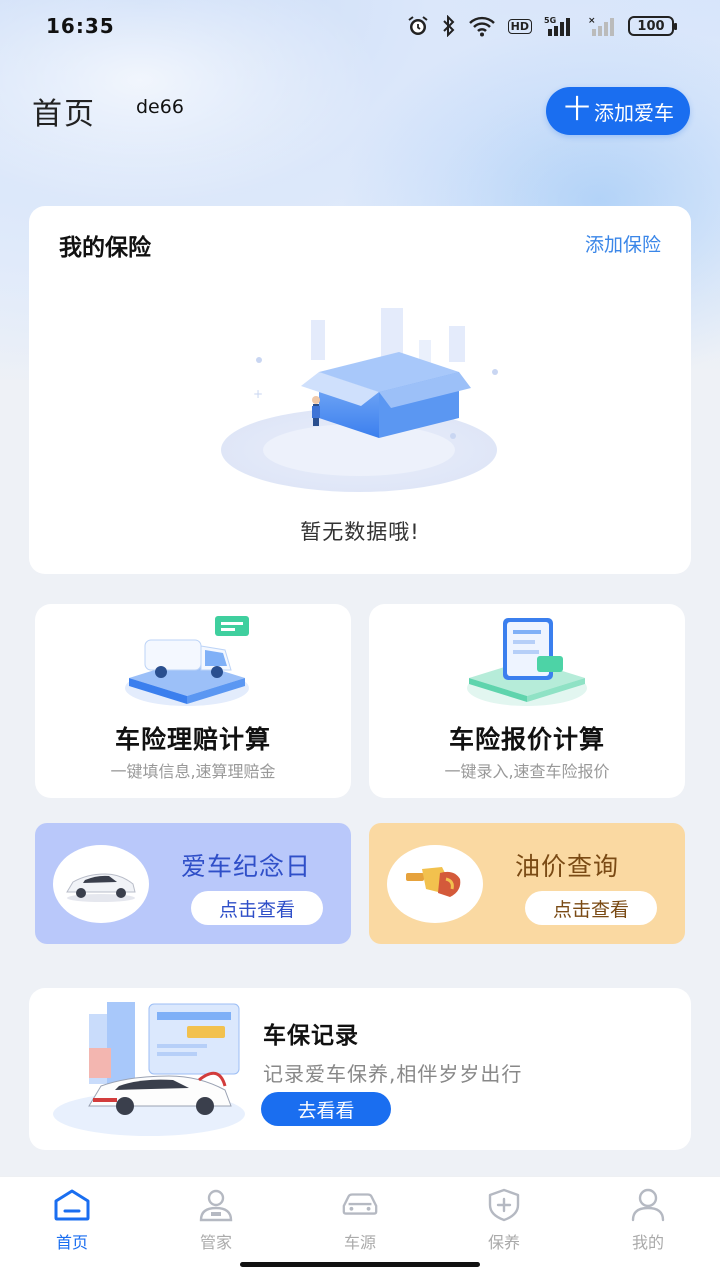 This screenshot has height=1280, width=720. Describe the element at coordinates (418, 26) in the screenshot. I see `alarm-icon` at that location.